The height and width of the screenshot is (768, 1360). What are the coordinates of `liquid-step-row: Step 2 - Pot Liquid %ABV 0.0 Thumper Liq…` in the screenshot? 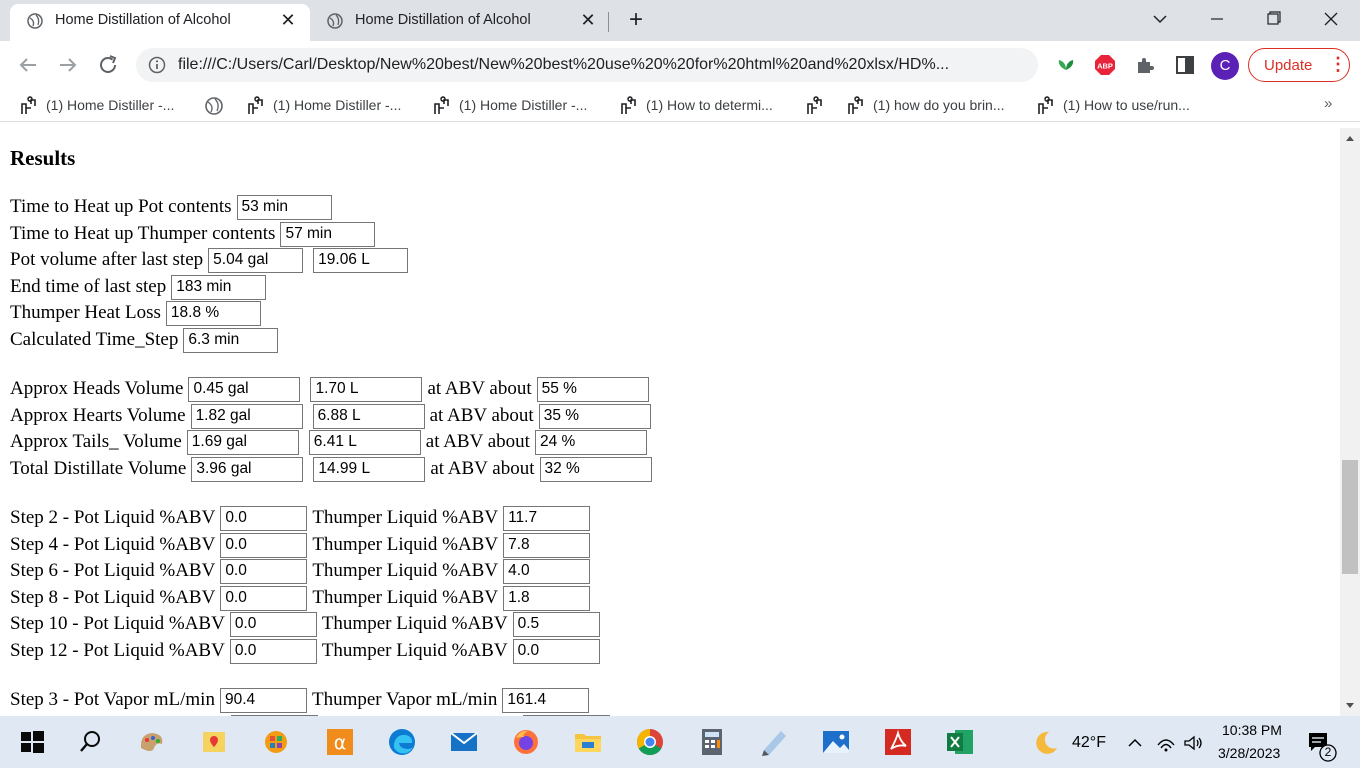 It's located at (302, 518).